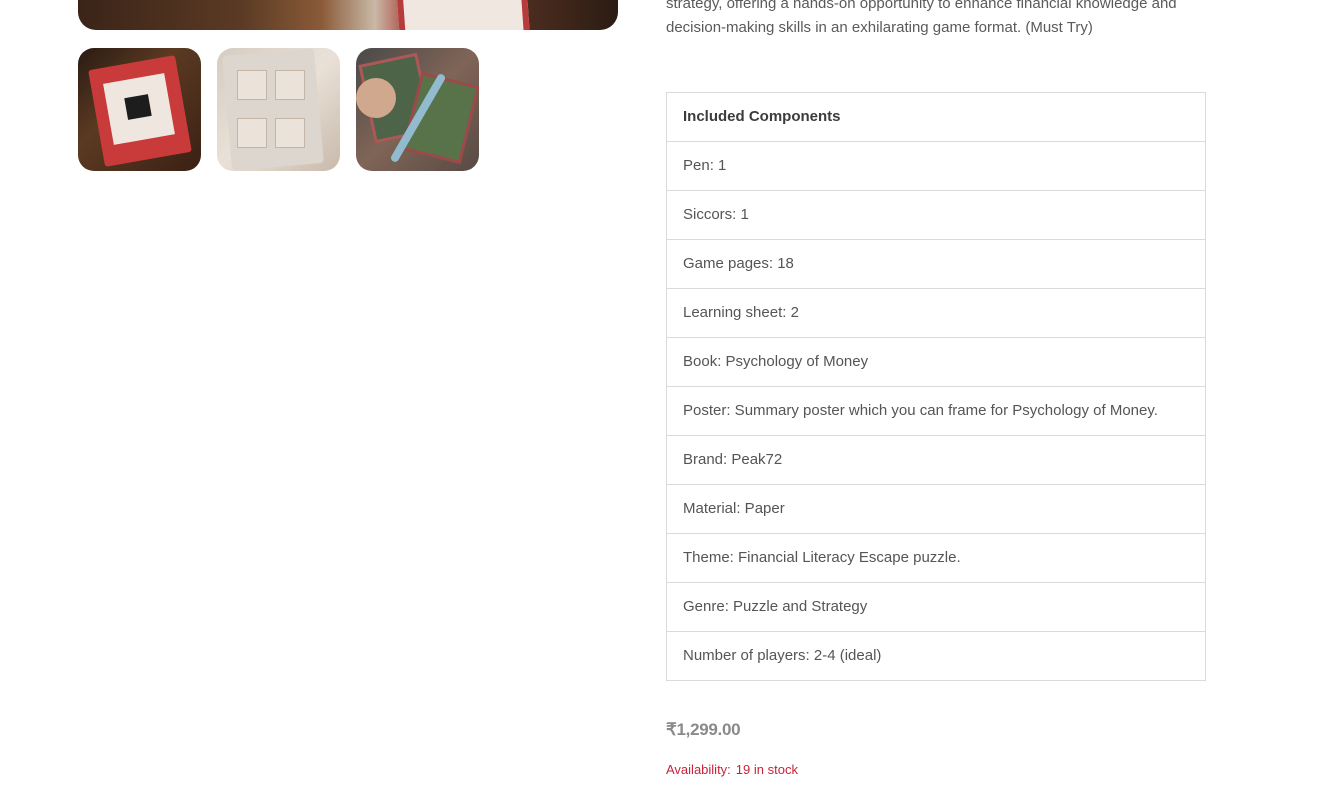 The width and height of the screenshot is (1328, 800). I want to click on component-row: Learning sheet: 2, so click(936, 313).